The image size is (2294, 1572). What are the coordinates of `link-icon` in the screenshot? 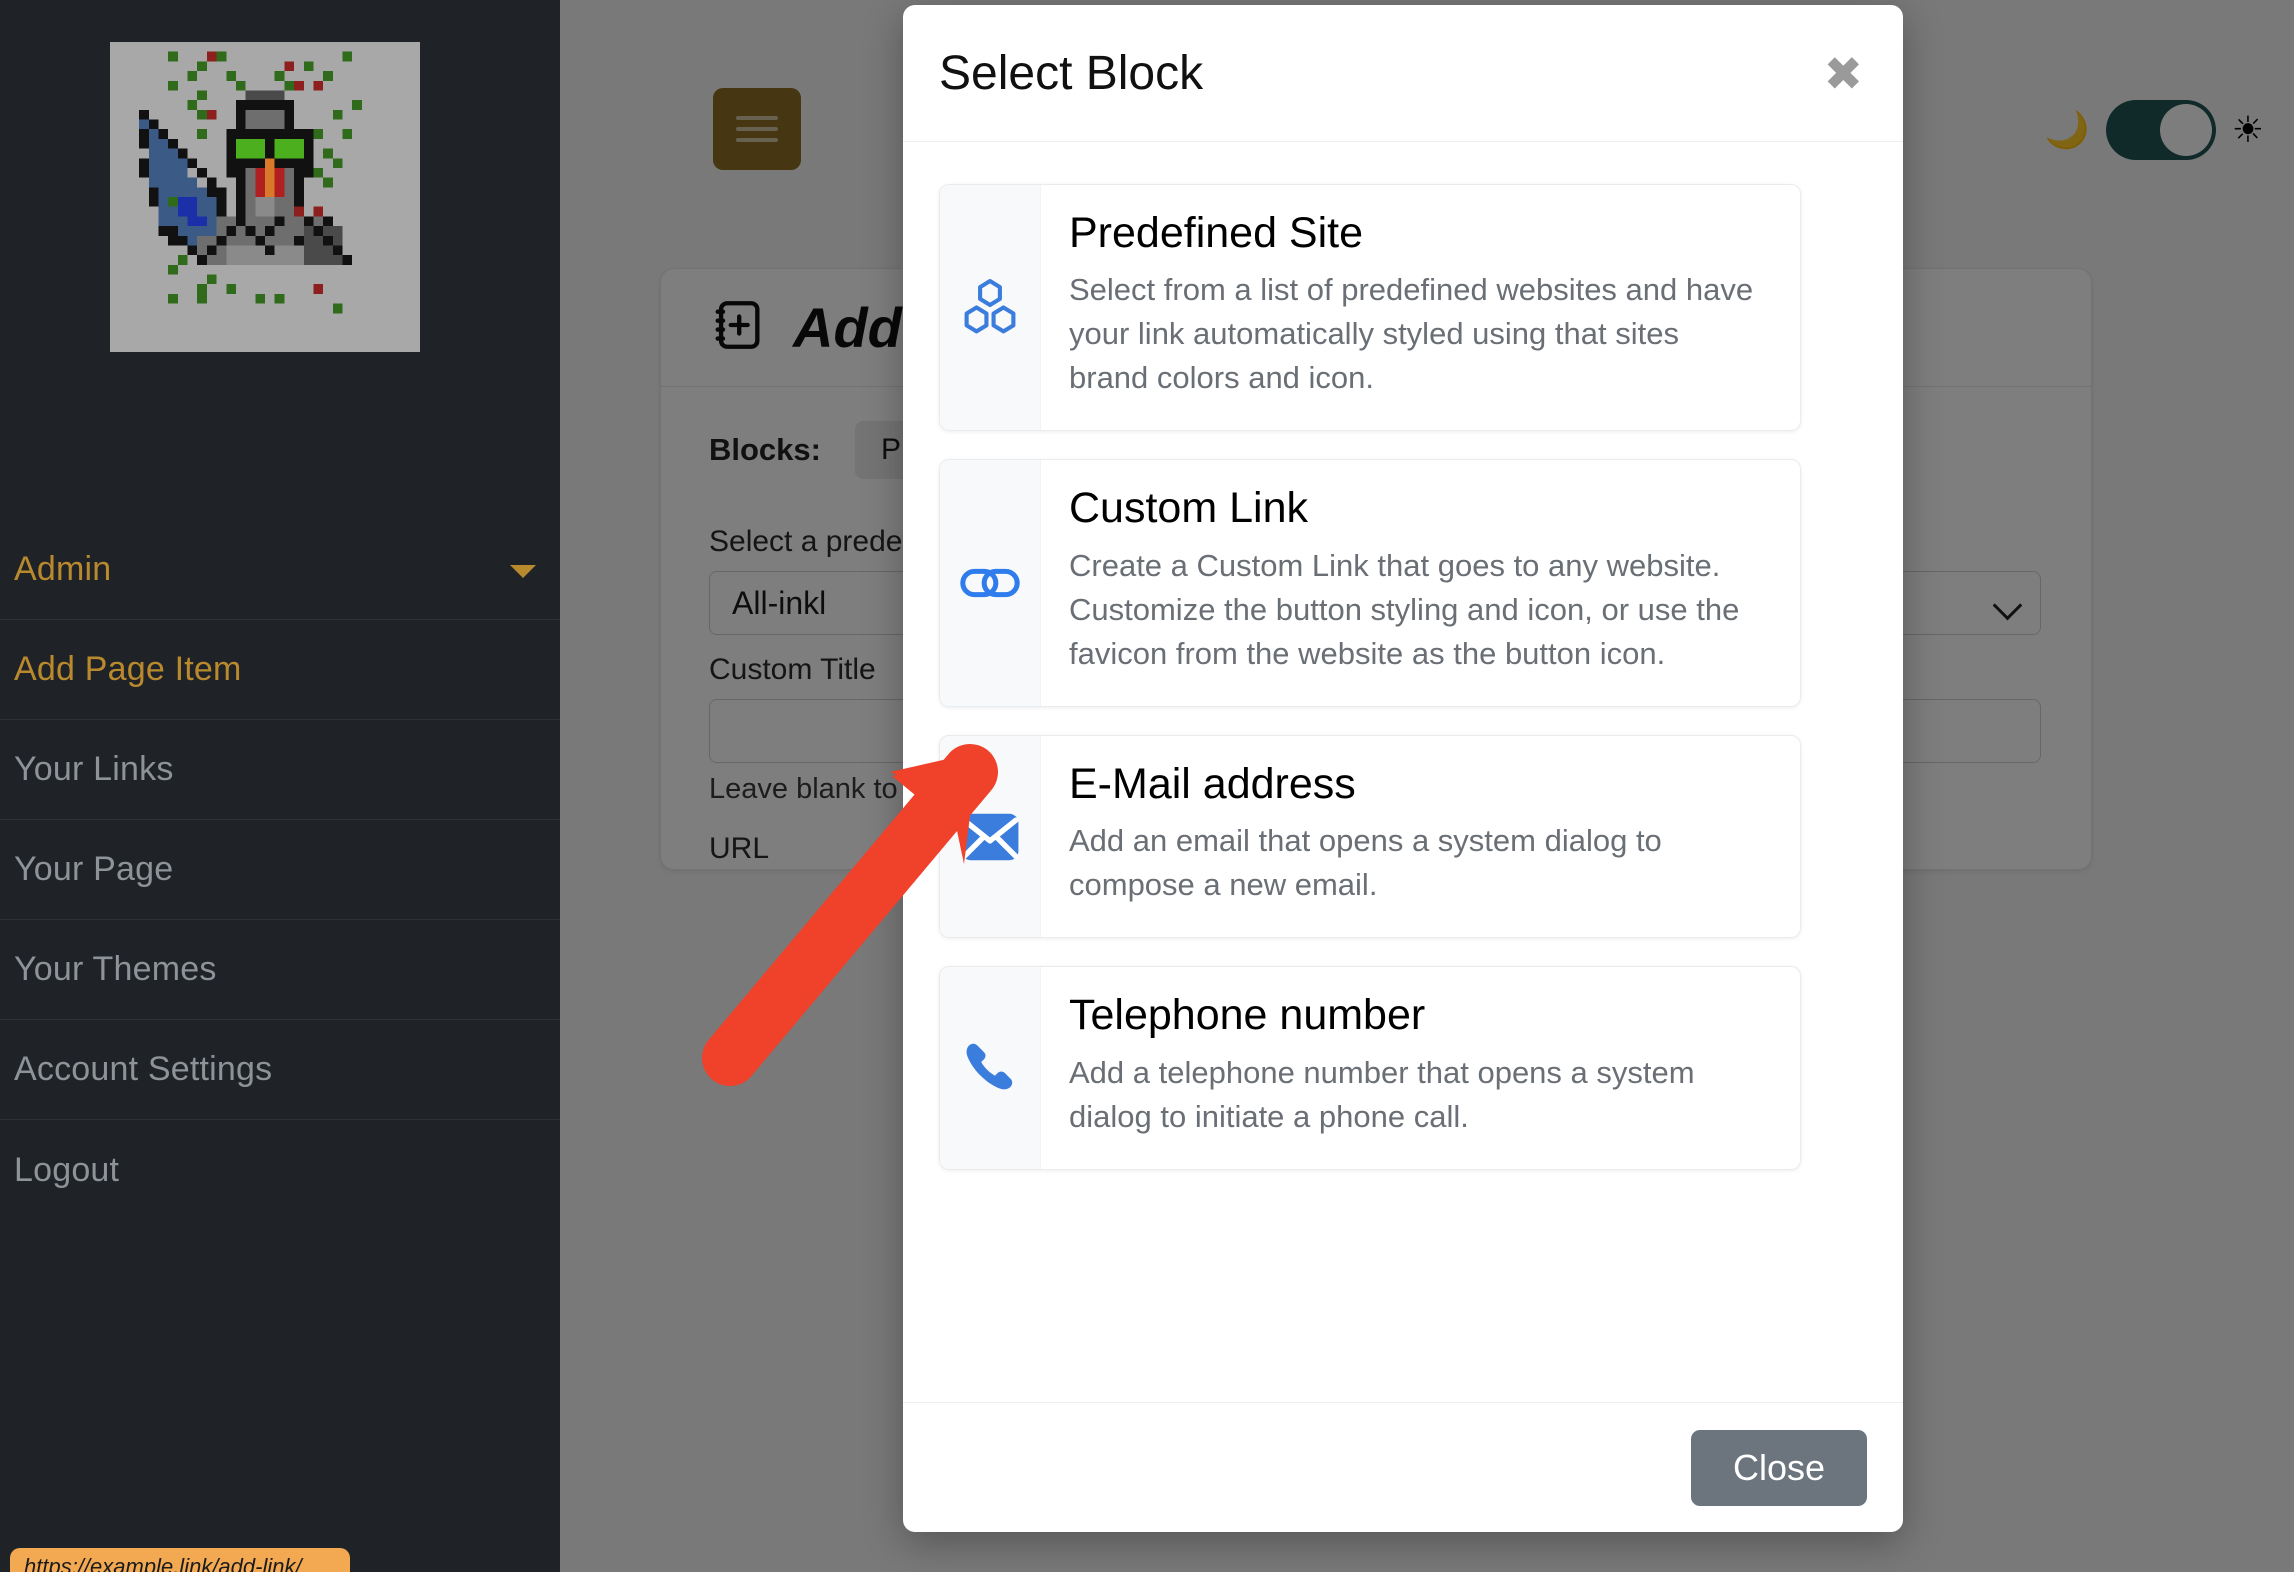 It's located at (990, 583).